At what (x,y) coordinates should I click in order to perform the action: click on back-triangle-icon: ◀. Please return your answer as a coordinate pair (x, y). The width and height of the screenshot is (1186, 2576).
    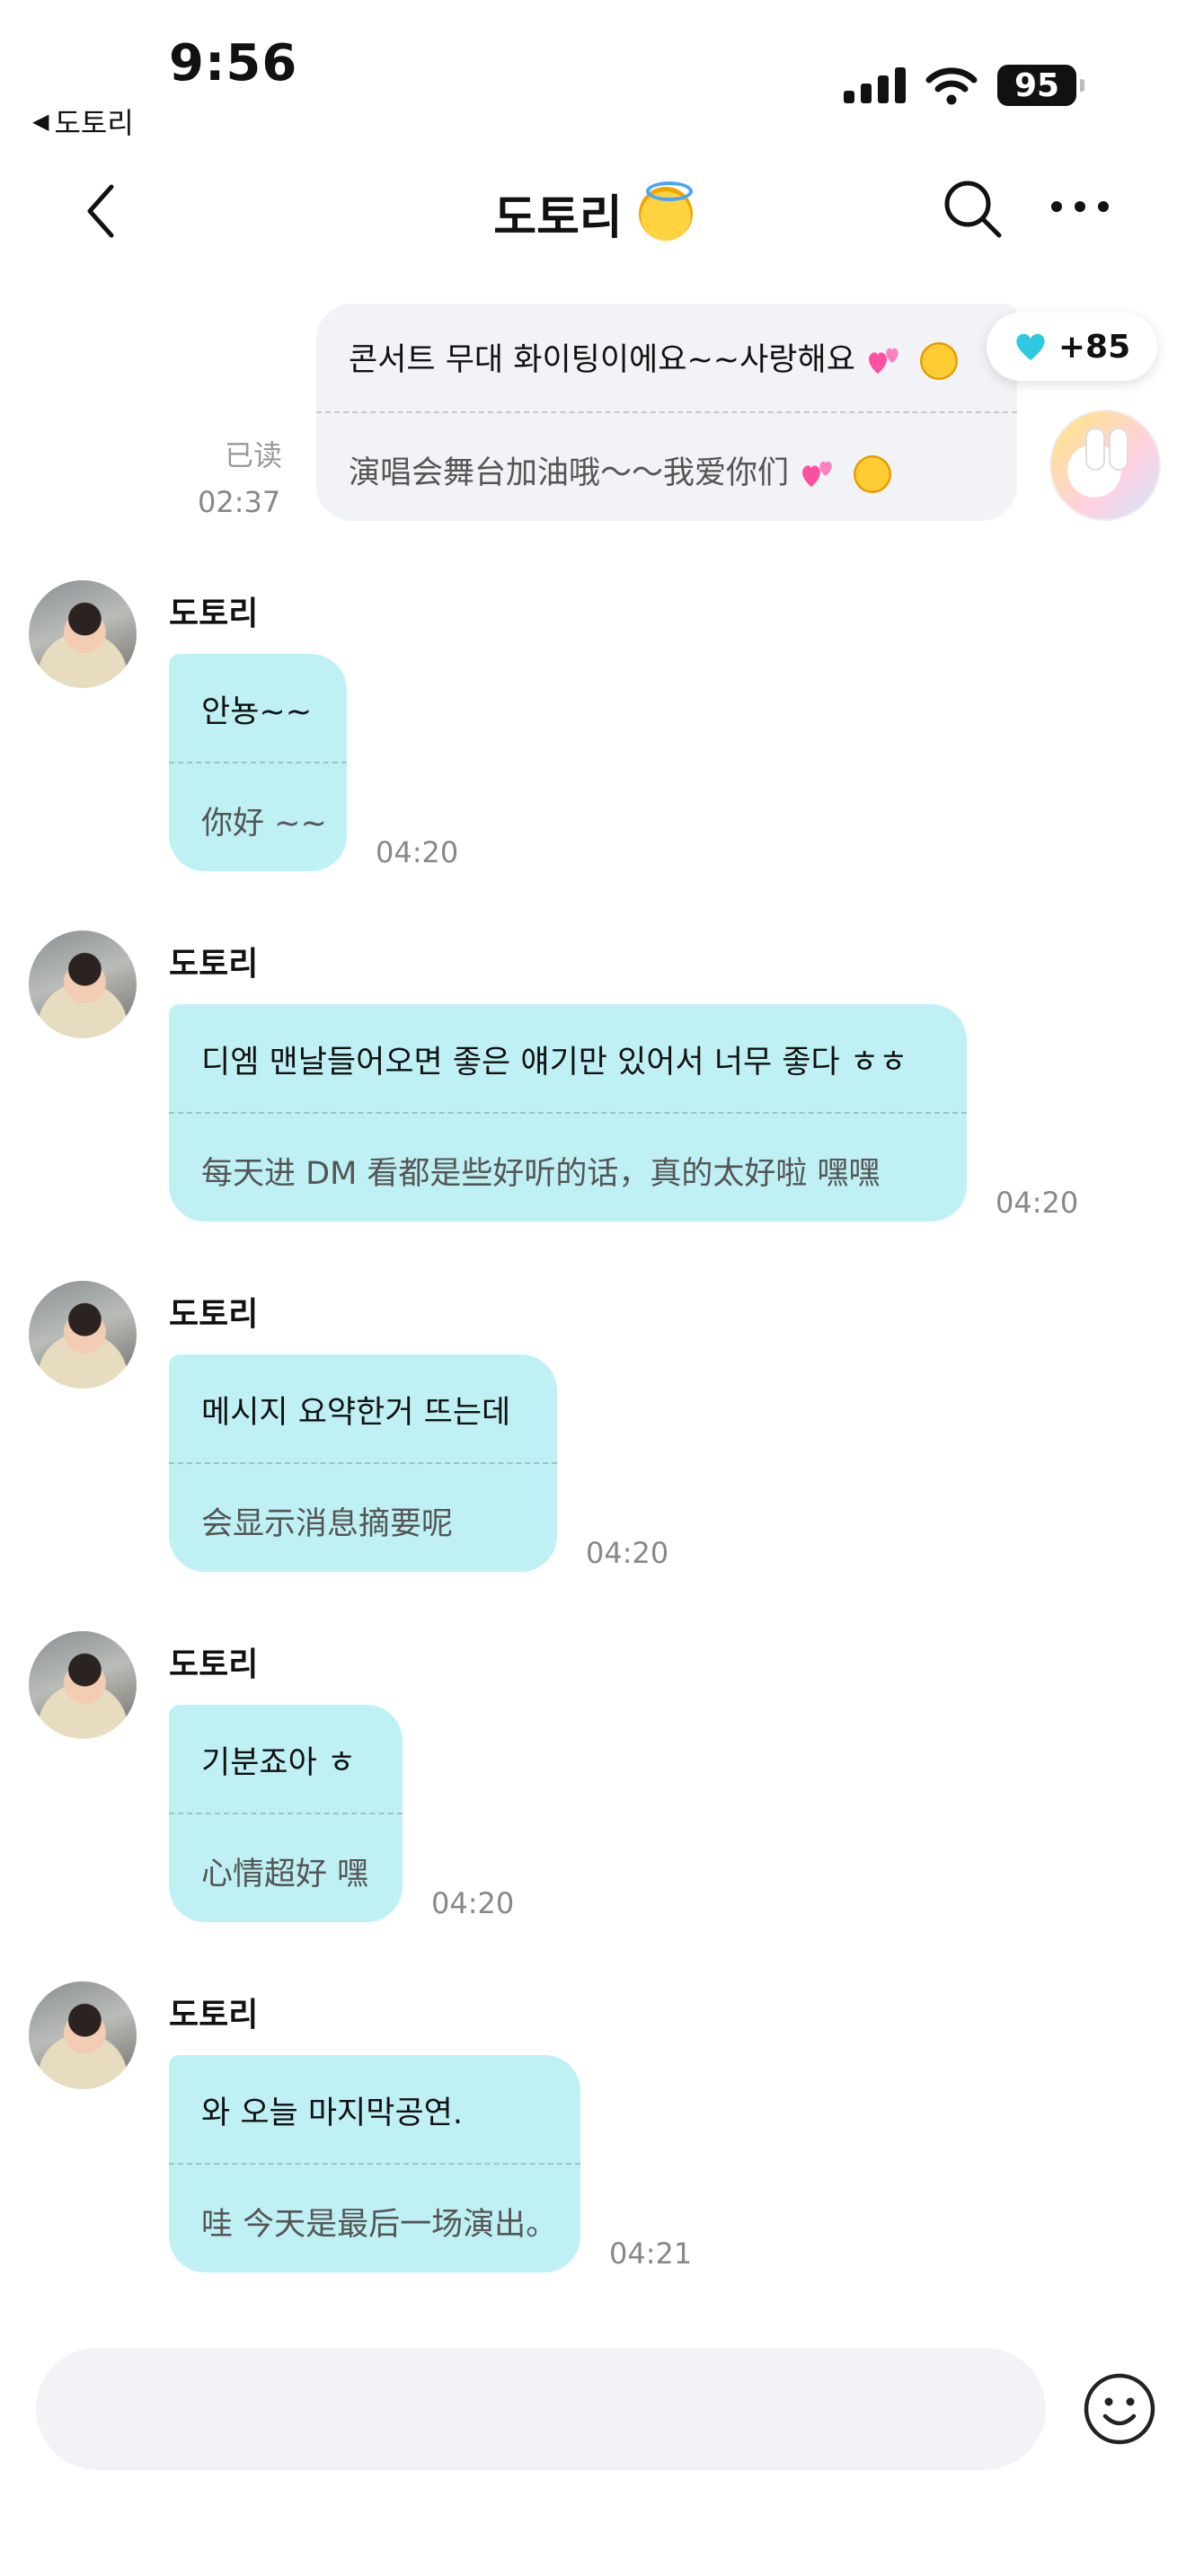
    Looking at the image, I should click on (40, 121).